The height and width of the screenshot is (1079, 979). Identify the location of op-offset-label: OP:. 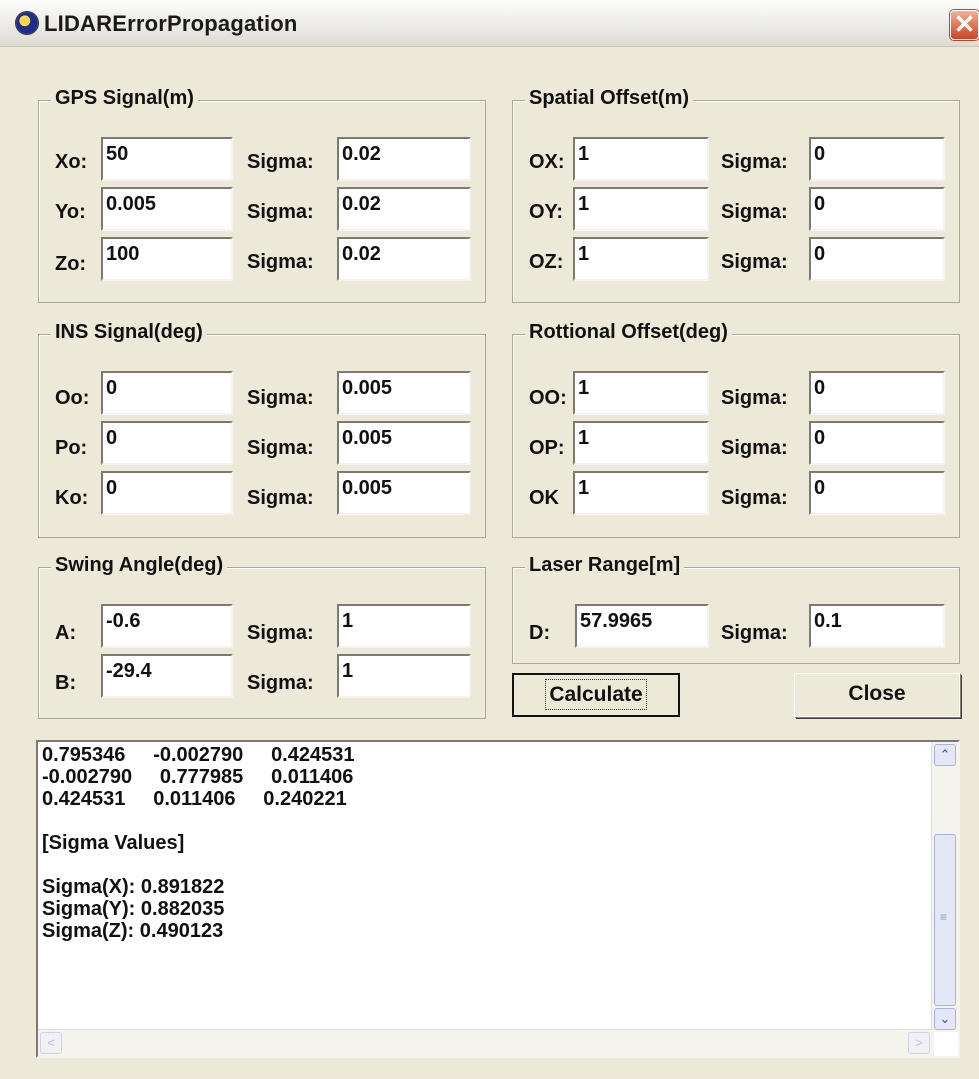
(547, 448).